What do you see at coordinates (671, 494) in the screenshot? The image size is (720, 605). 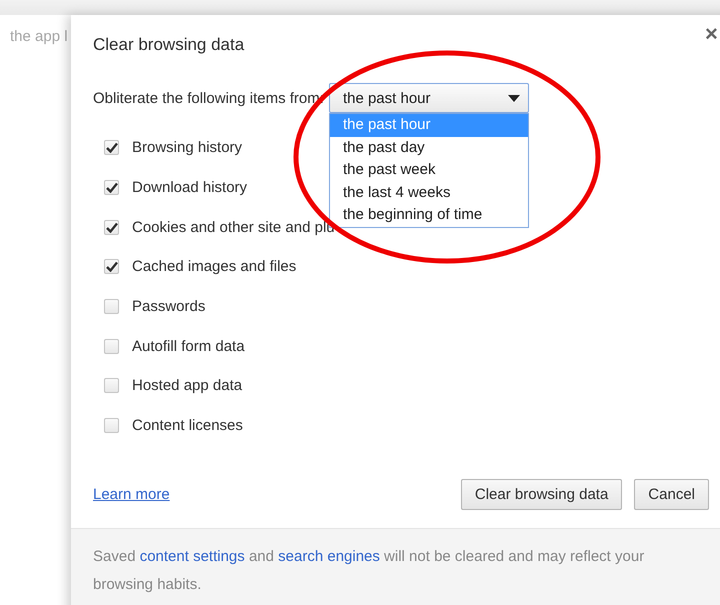 I see `cancel-button: Cancel` at bounding box center [671, 494].